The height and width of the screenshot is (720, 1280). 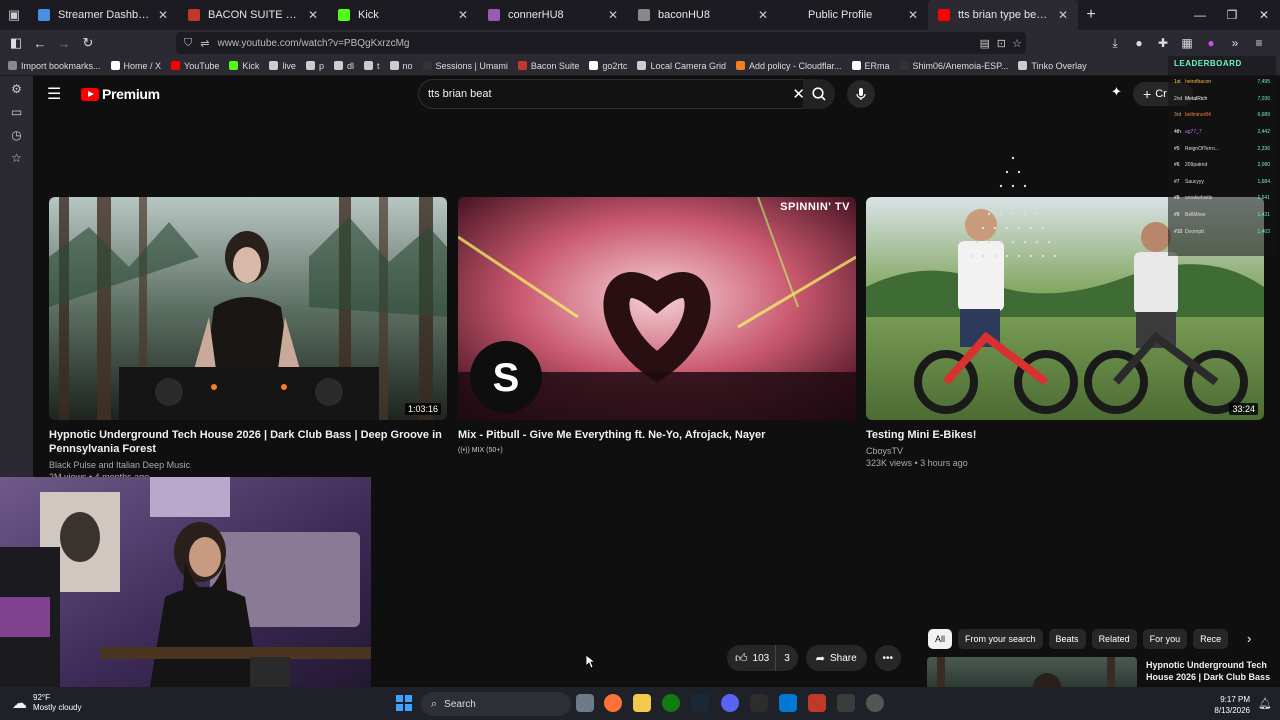 I want to click on menu-icon: ≡, so click(x=1259, y=43).